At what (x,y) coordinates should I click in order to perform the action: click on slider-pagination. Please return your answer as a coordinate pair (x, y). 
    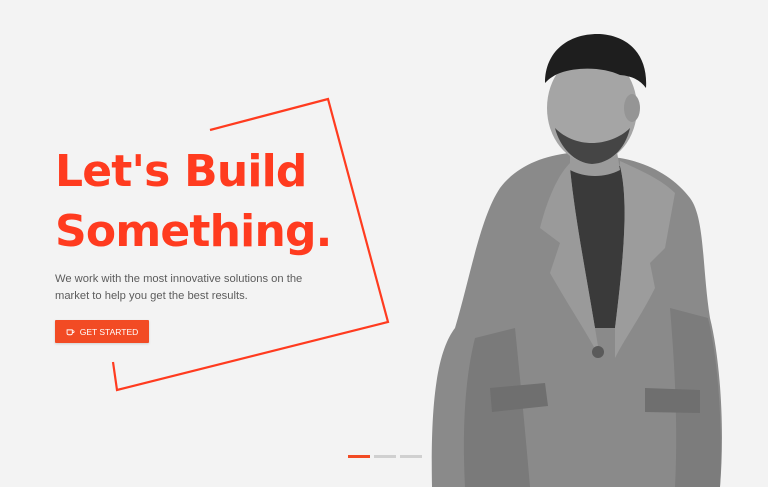
    Looking at the image, I should click on (385, 456).